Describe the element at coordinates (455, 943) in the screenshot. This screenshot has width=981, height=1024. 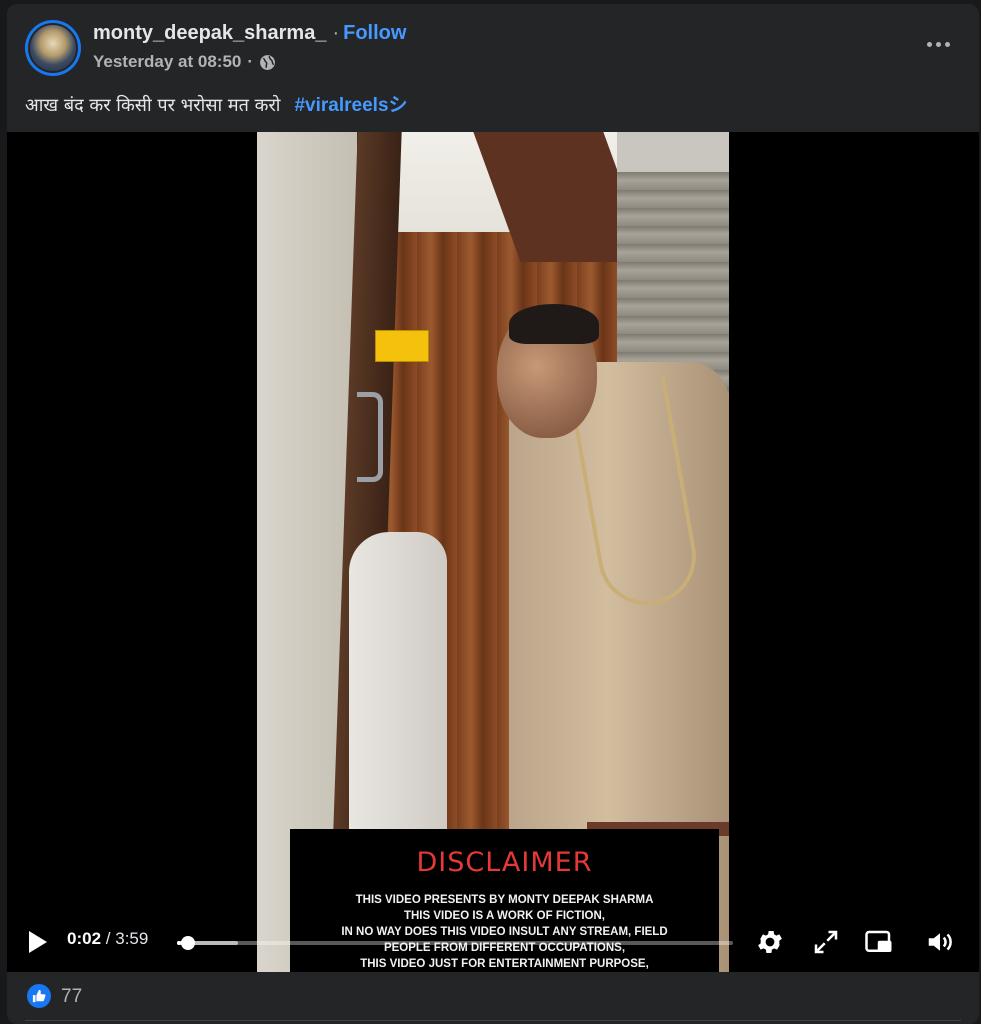
I see `progress-bar` at that location.